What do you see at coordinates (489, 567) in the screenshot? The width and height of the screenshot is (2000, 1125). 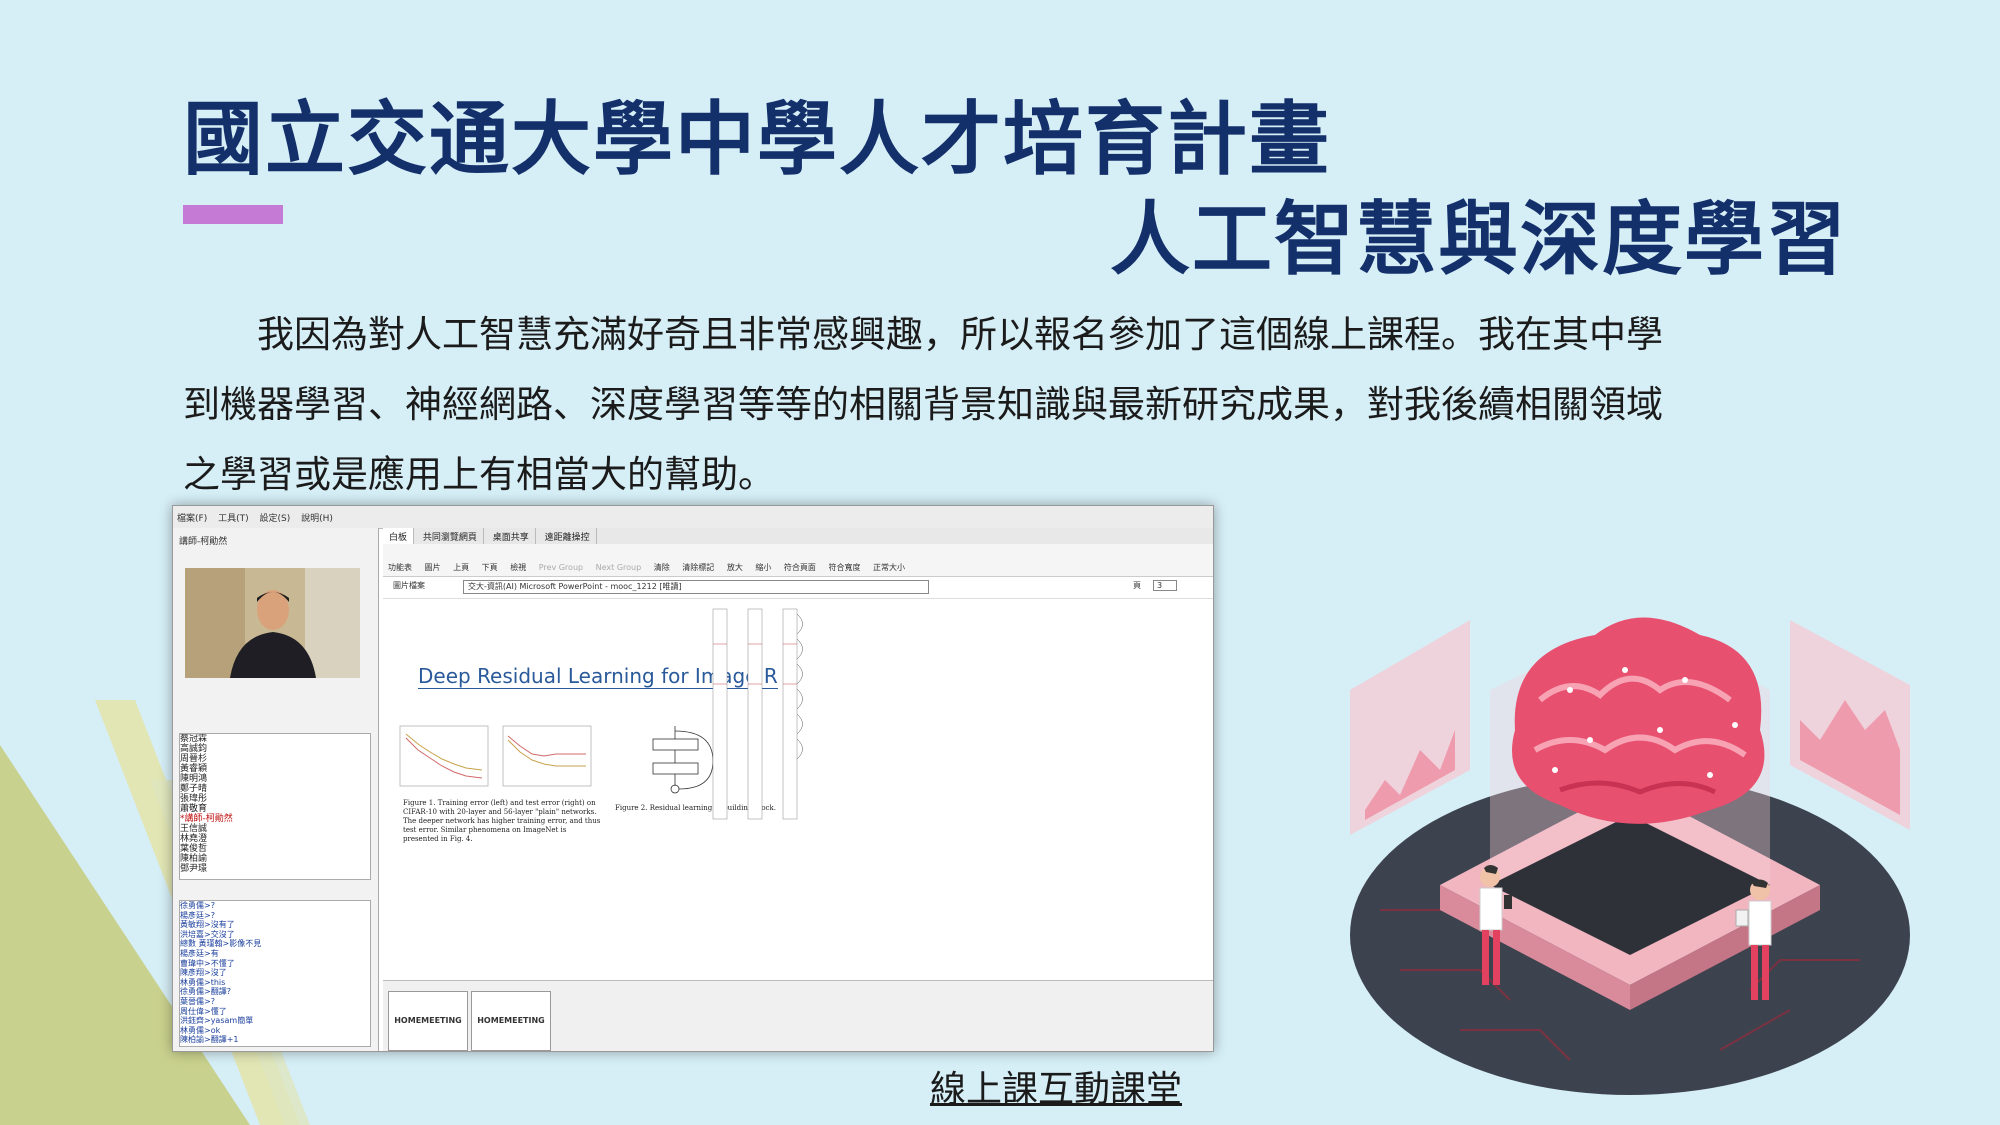 I see `toolbar-item: 下頁` at bounding box center [489, 567].